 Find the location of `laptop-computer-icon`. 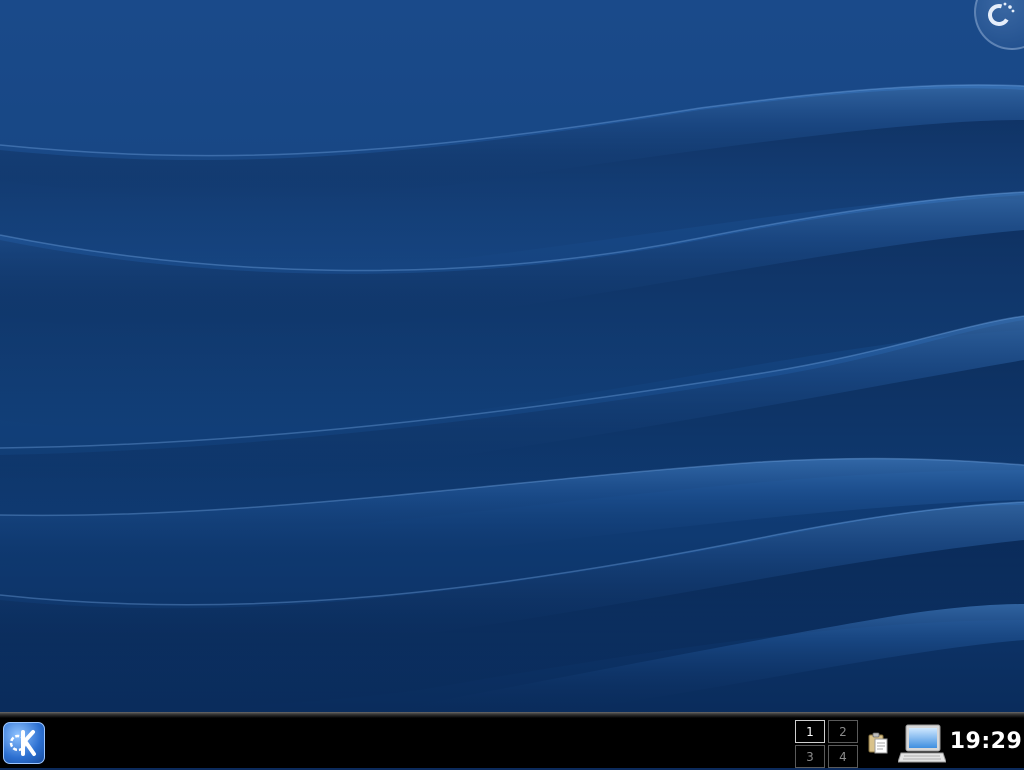

laptop-computer-icon is located at coordinates (922, 744).